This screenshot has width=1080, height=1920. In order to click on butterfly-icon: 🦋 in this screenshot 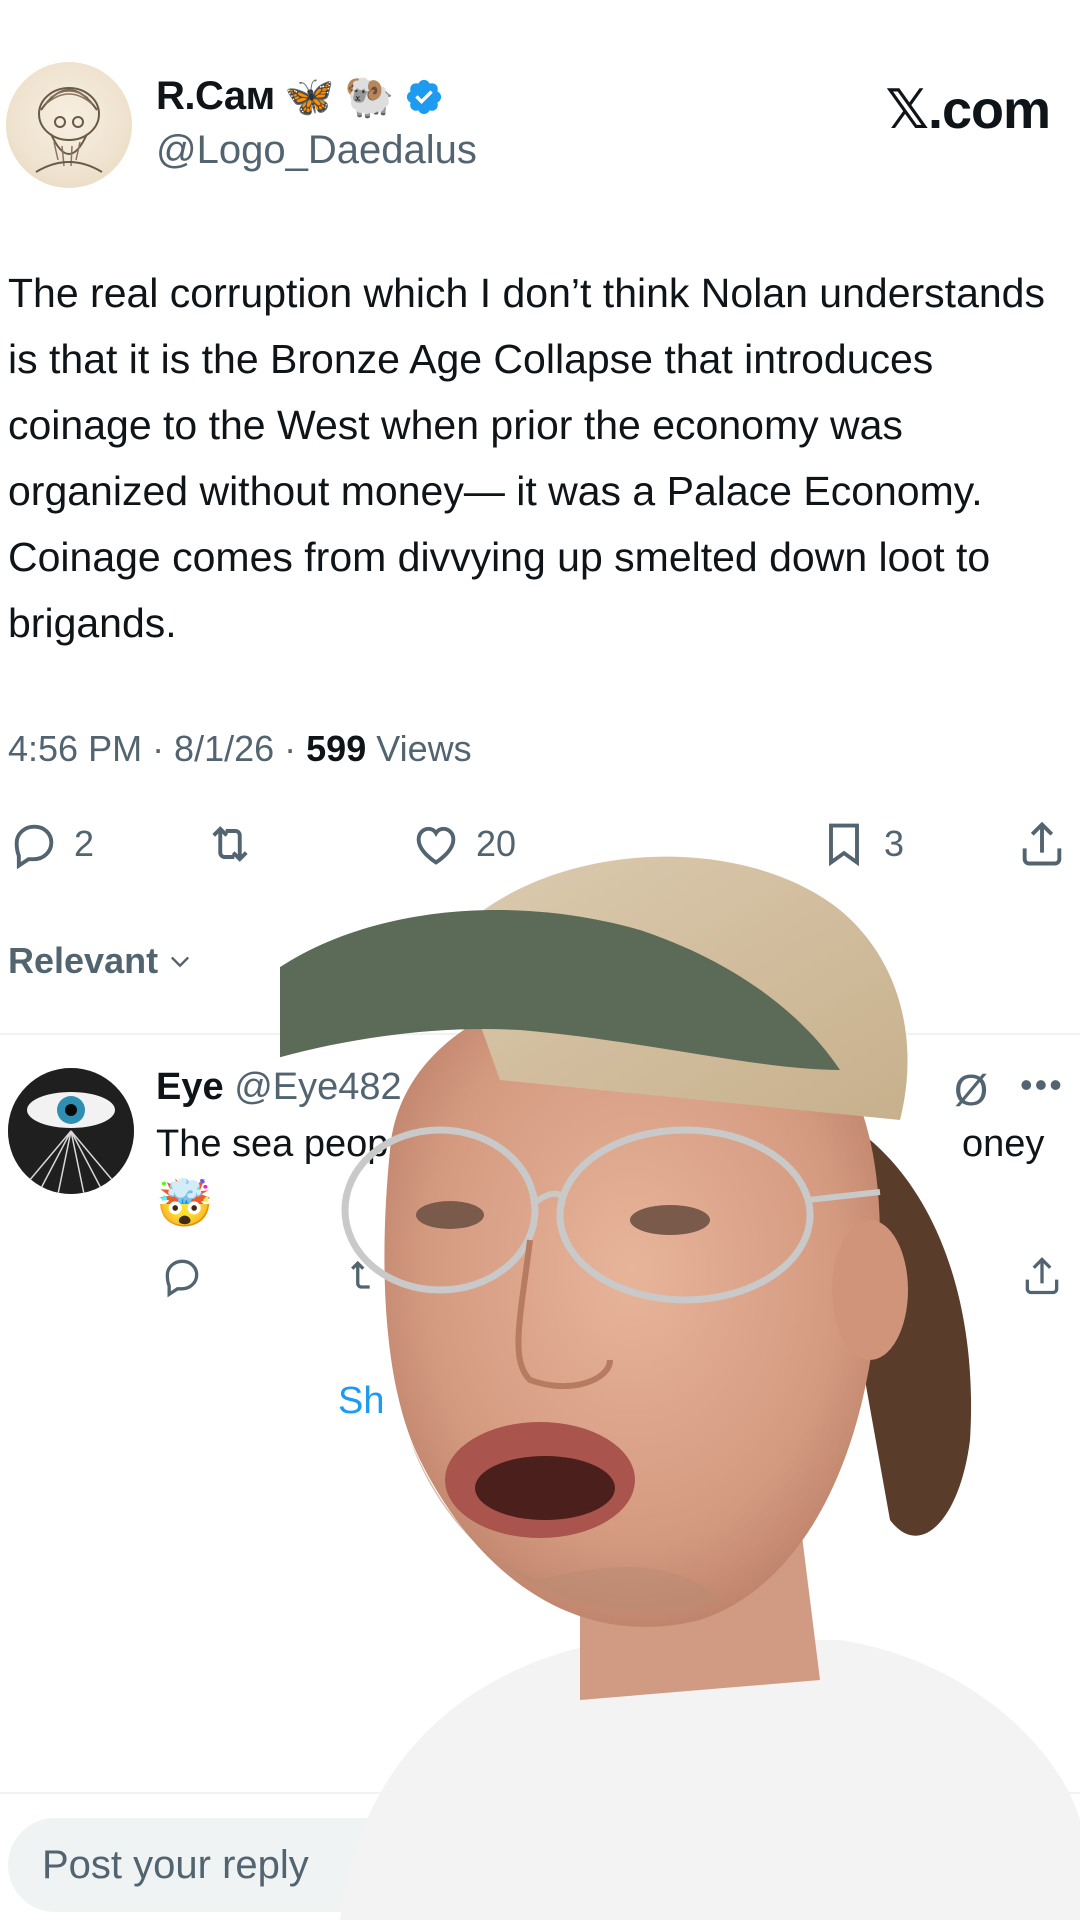, I will do `click(309, 96)`.